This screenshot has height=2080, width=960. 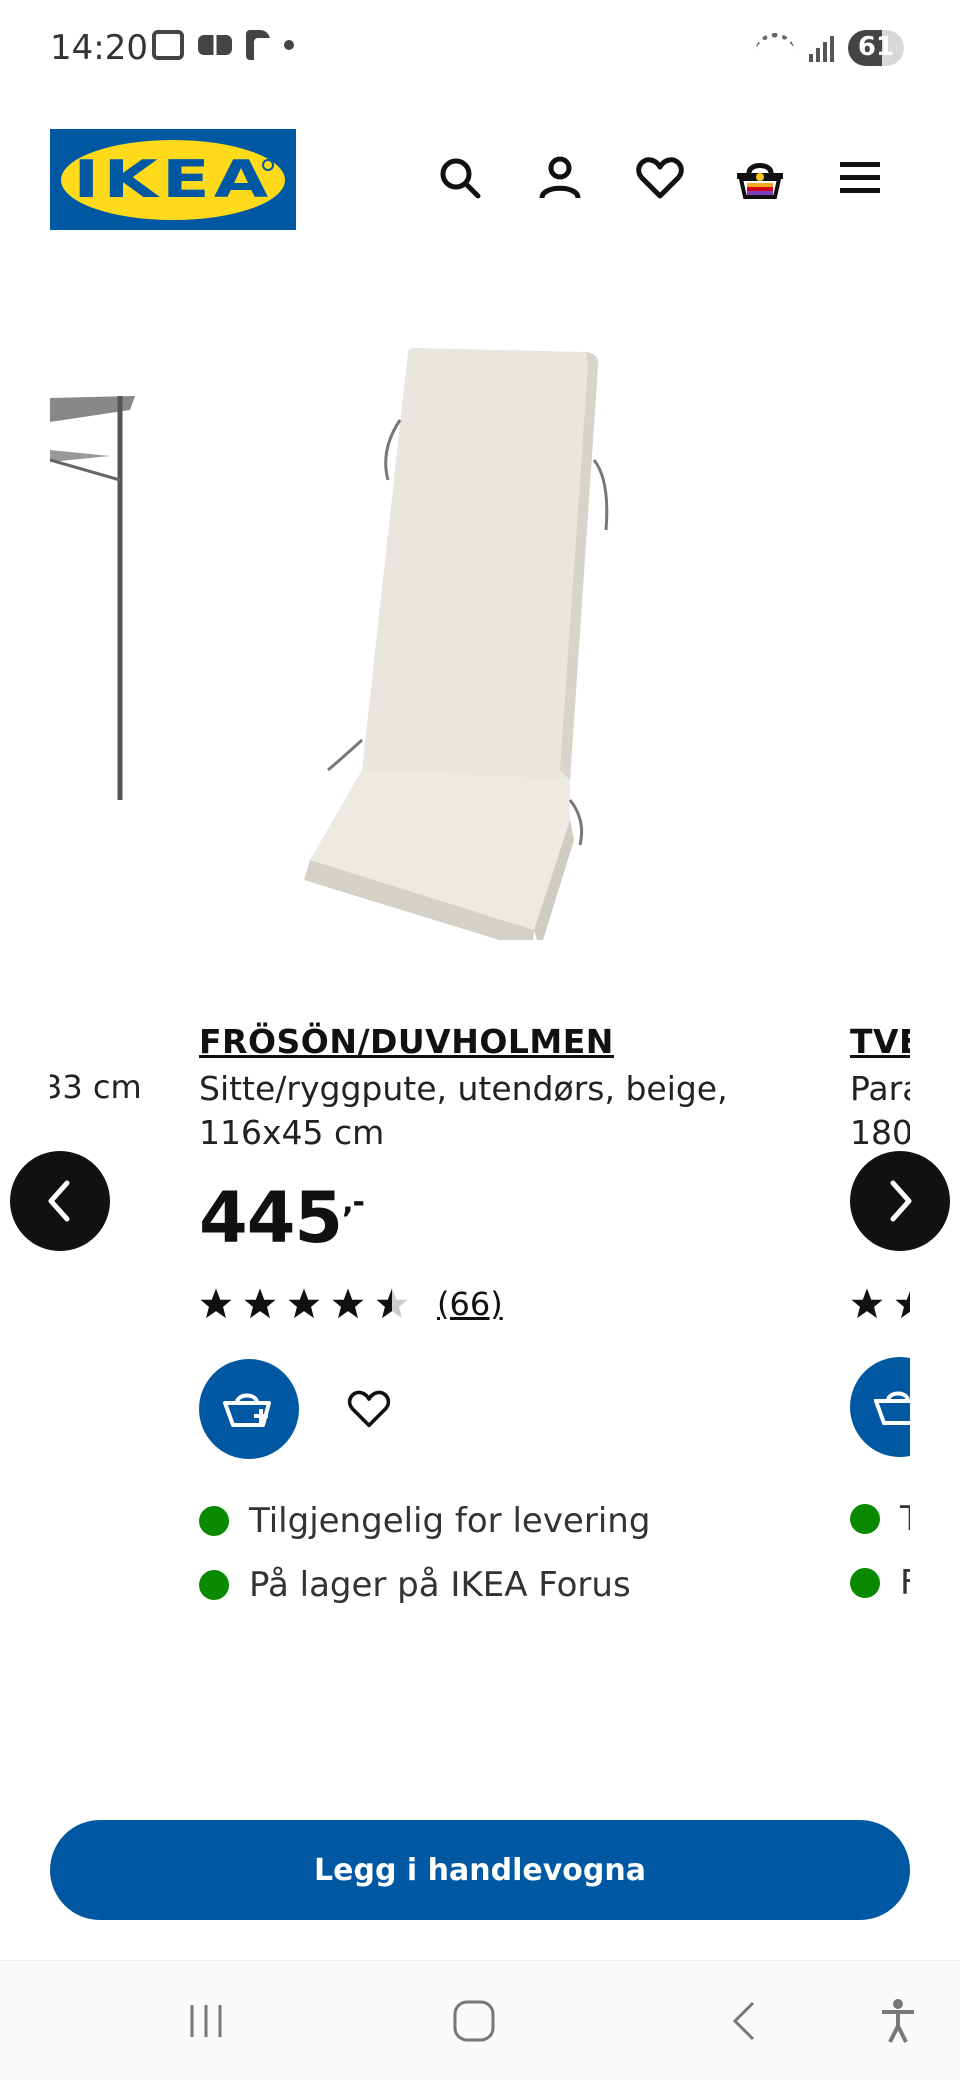 I want to click on previous-product-image, so click(x=100, y=600).